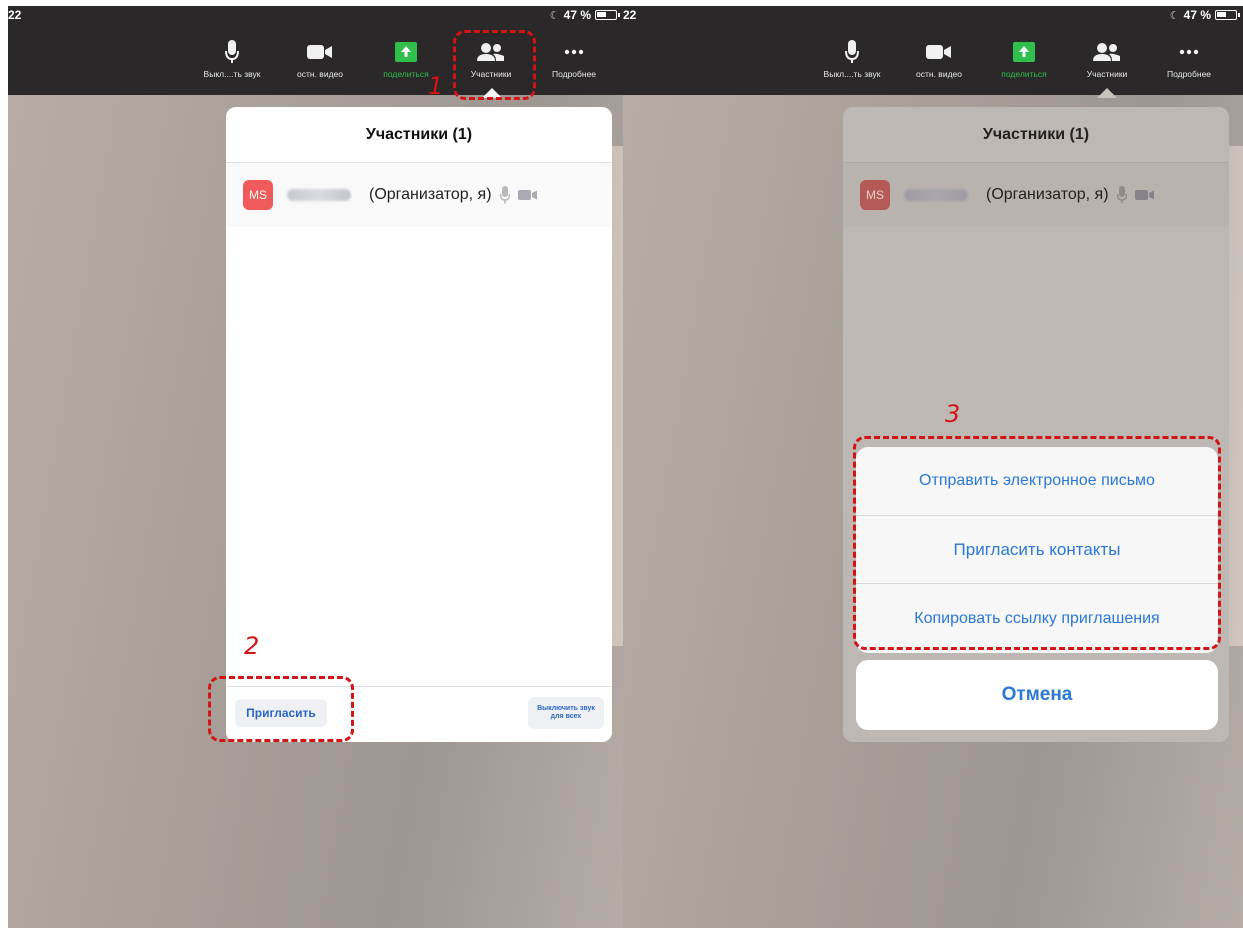 The height and width of the screenshot is (928, 1243). I want to click on share-label: поделиться, so click(1024, 74).